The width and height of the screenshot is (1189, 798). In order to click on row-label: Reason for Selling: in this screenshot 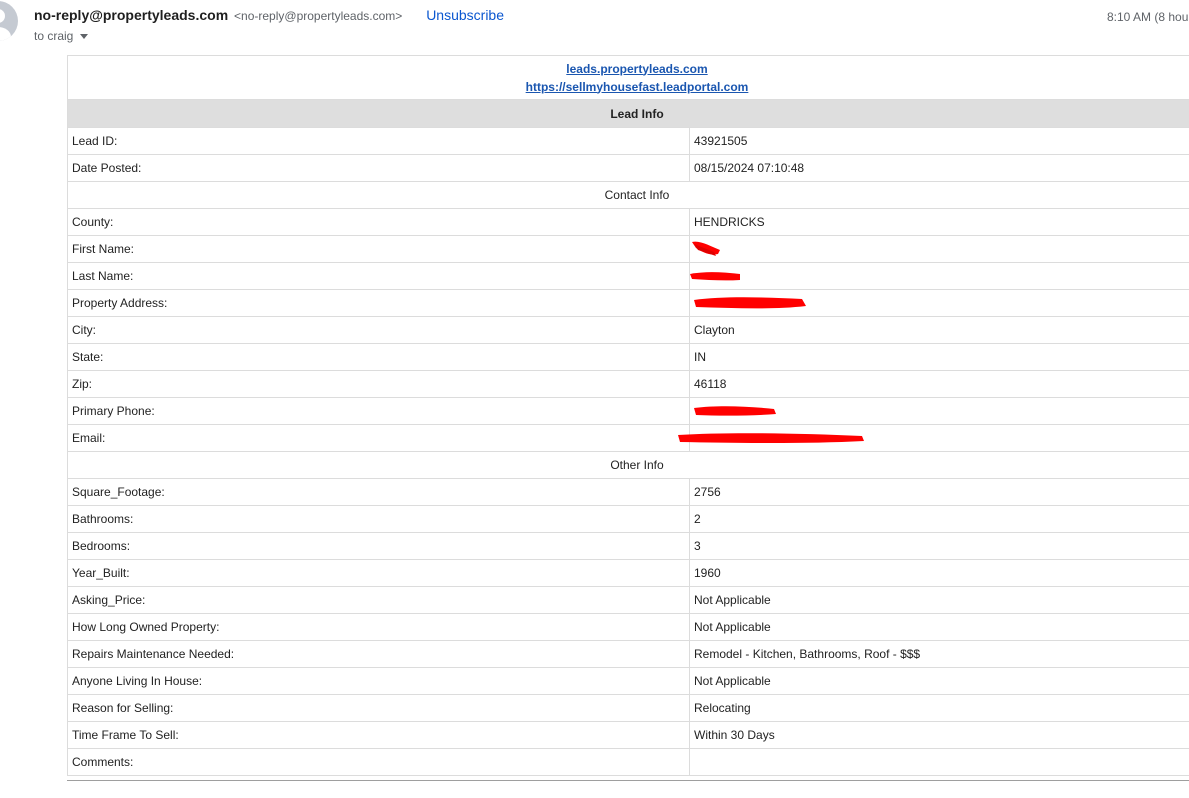, I will do `click(378, 708)`.